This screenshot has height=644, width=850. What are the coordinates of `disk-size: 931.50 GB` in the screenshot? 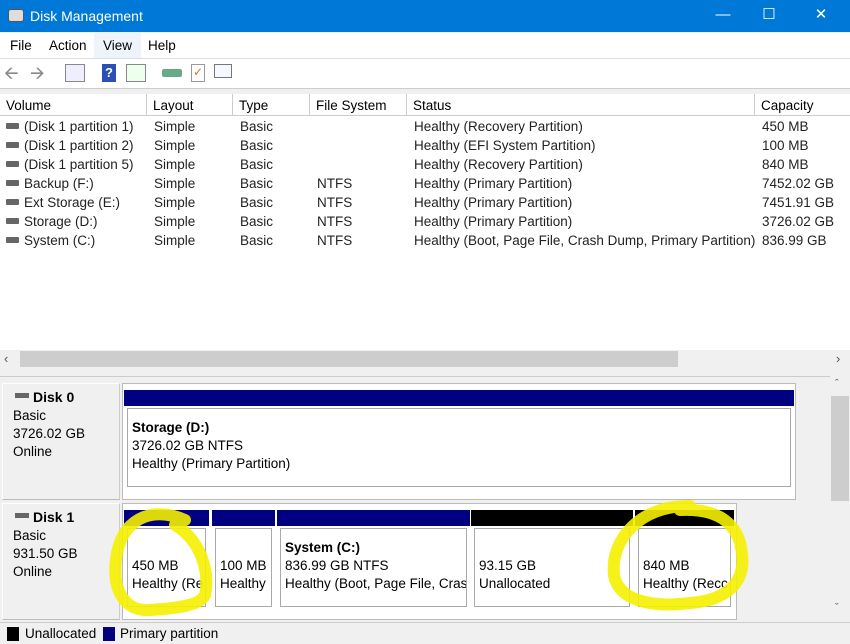 It's located at (45, 553).